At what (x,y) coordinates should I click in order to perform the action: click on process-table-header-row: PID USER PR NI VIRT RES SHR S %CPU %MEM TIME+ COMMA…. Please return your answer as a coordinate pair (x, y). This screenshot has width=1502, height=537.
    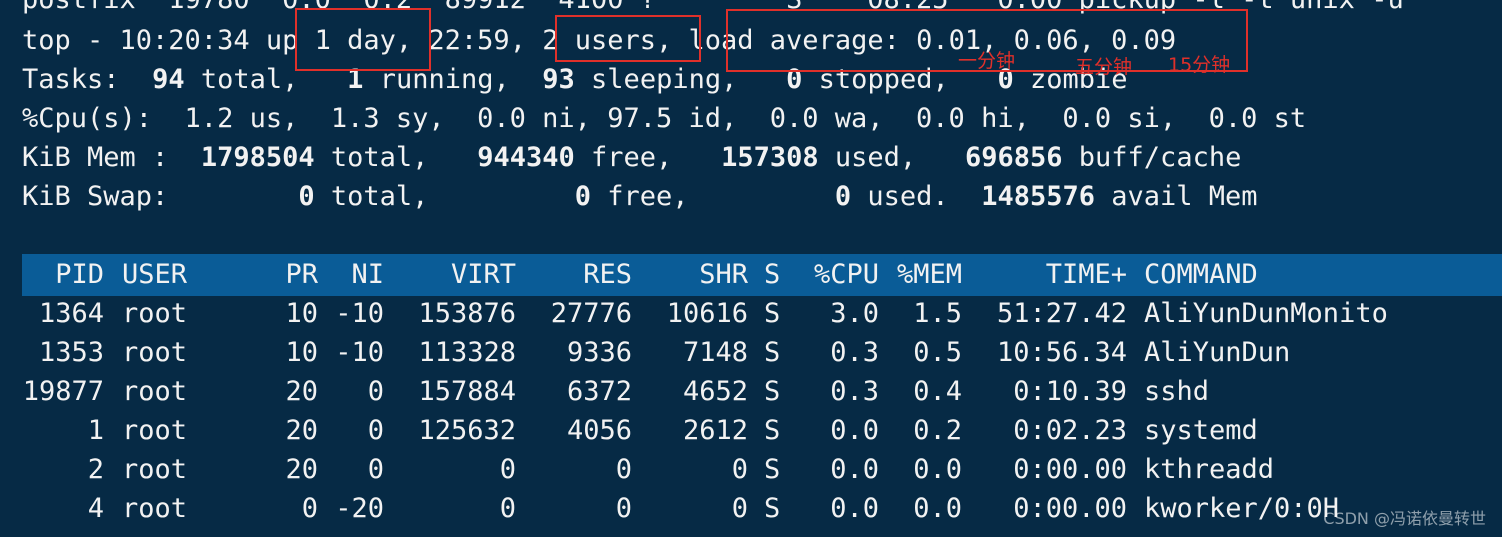
    Looking at the image, I should click on (762, 274).